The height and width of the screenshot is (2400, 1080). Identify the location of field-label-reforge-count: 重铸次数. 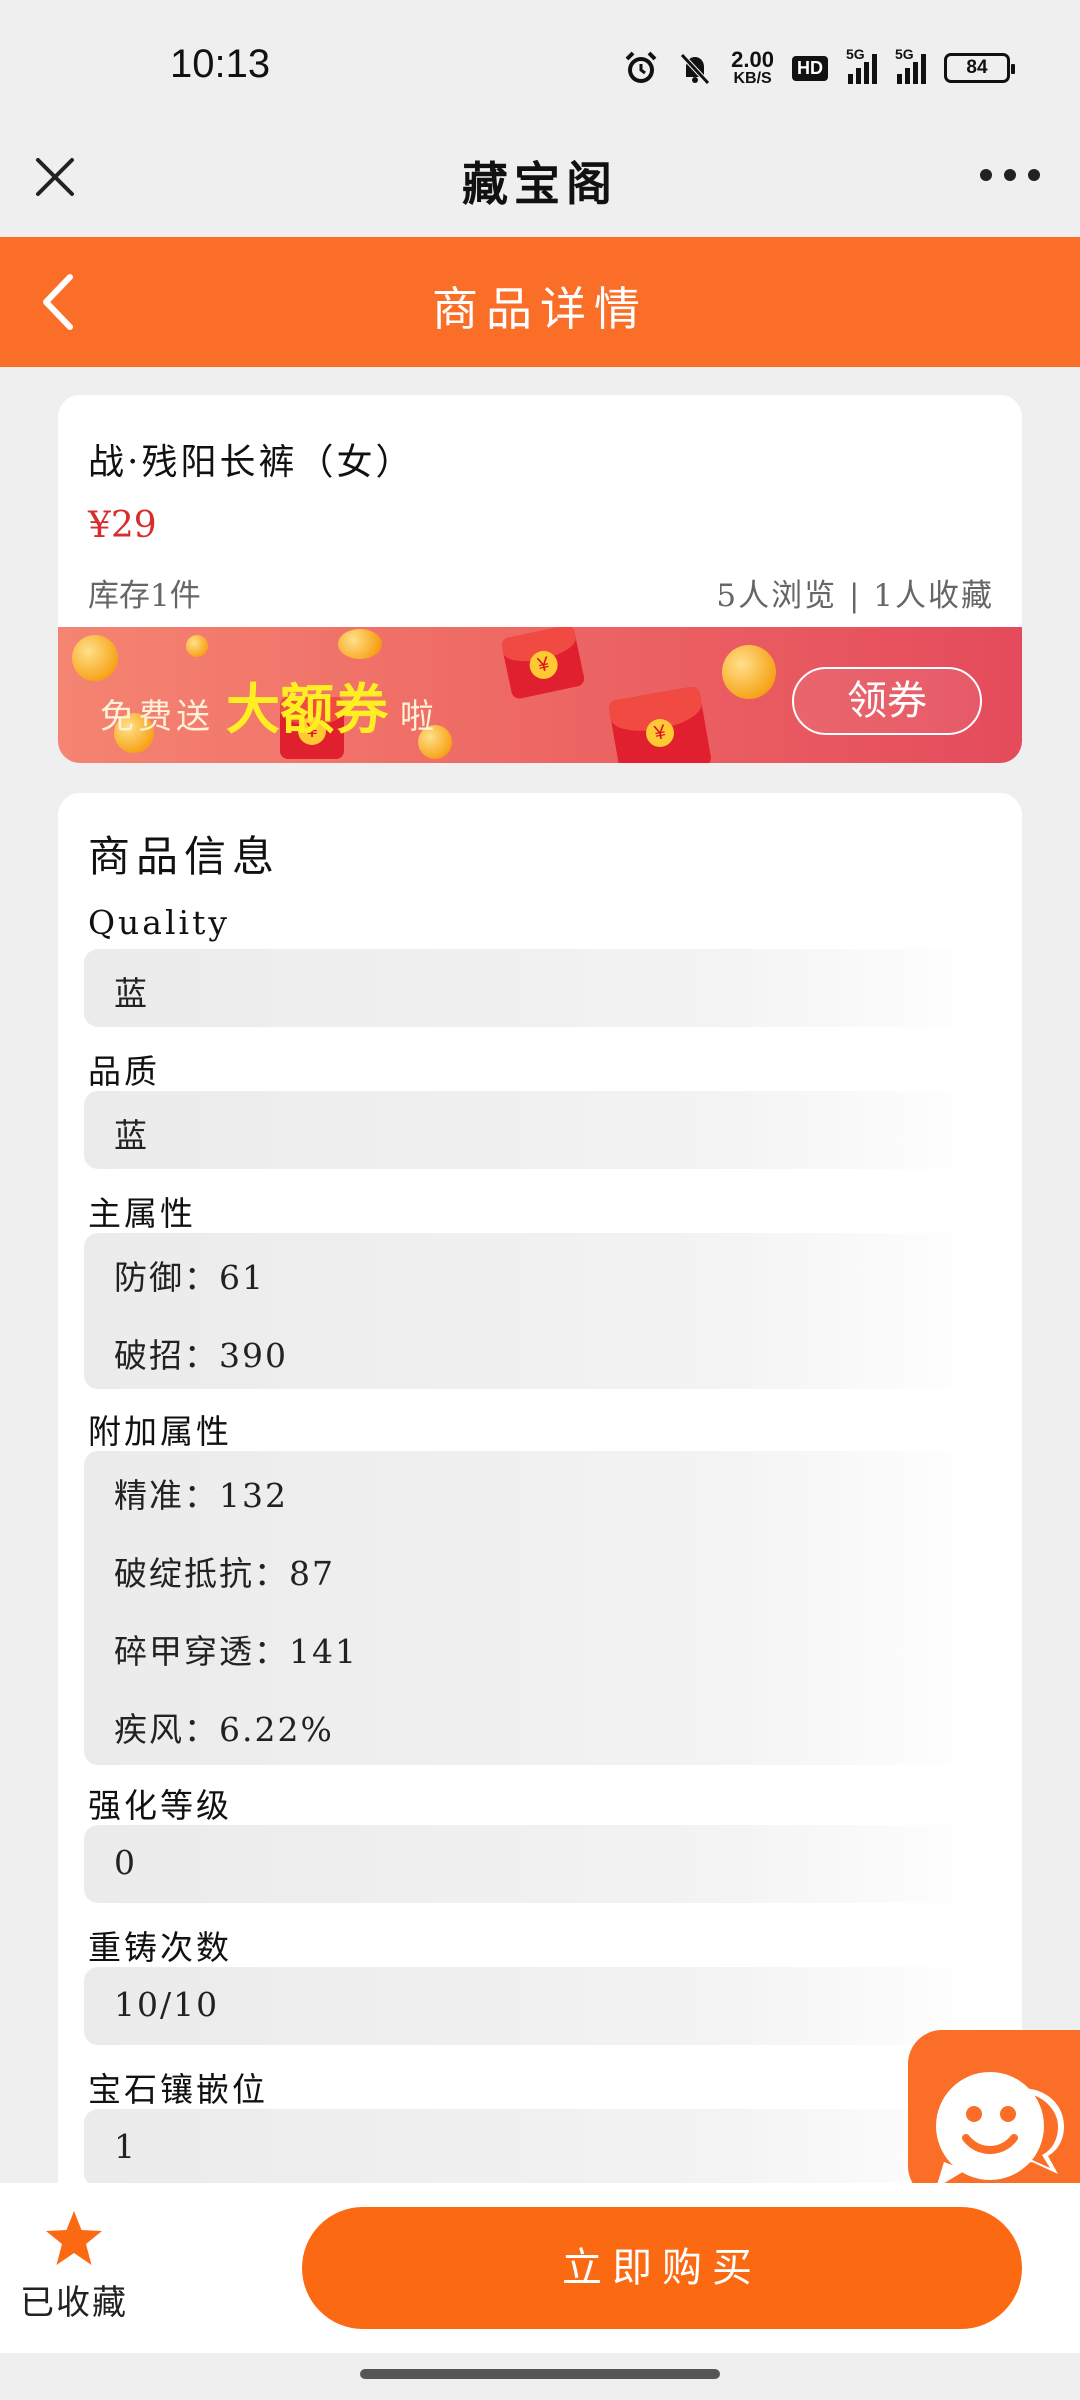
(160, 1947).